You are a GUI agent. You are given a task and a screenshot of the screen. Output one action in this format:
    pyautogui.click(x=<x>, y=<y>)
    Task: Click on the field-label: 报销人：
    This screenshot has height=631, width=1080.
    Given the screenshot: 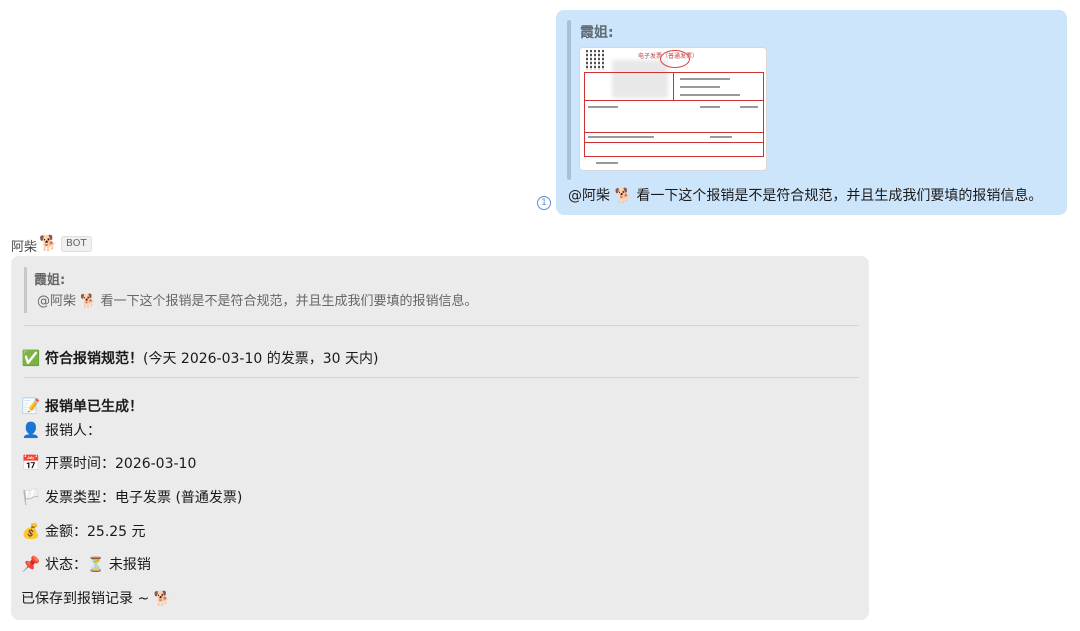 What is the action you would take?
    pyautogui.click(x=73, y=431)
    